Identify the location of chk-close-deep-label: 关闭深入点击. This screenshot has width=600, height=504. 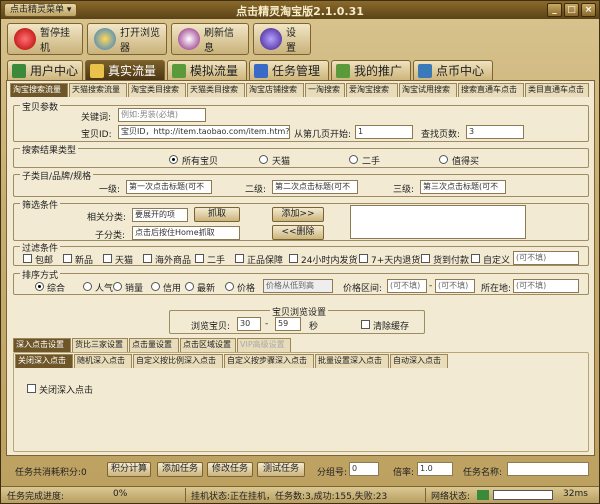
(66, 391).